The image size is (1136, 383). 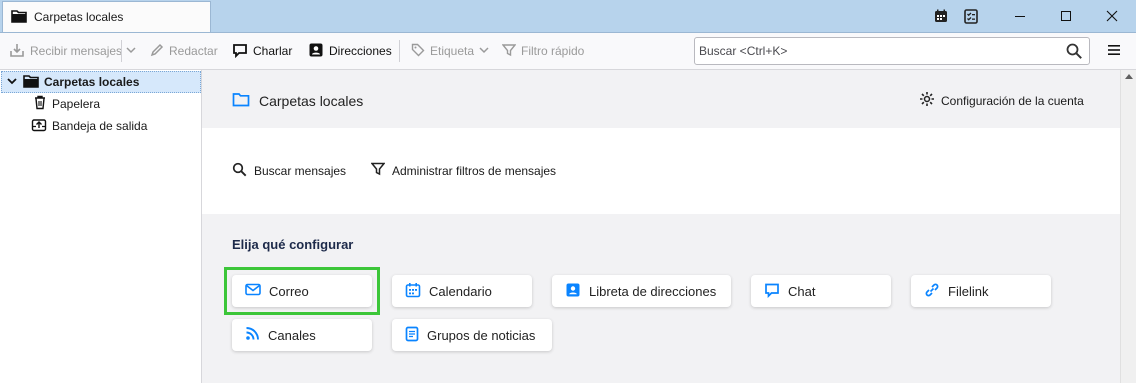 I want to click on tag-button: Etiqueta, so click(x=450, y=51).